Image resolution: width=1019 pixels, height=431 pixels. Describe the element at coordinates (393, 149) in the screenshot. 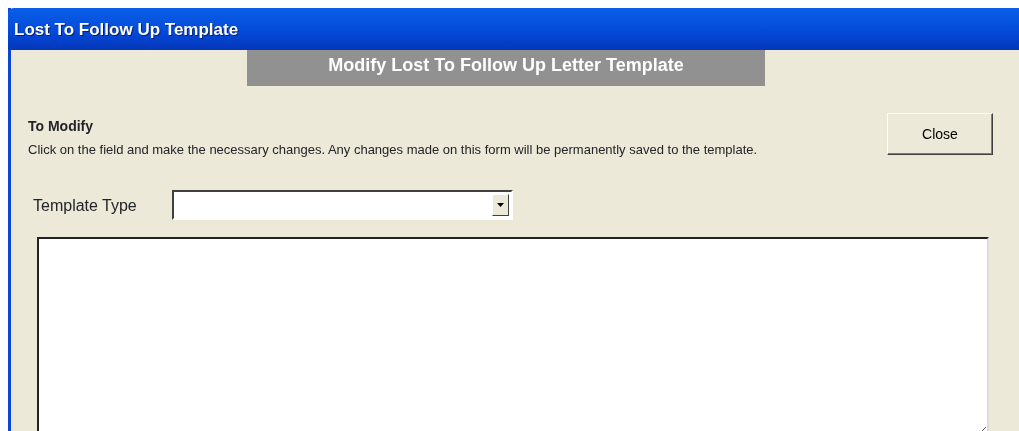

I see `instructions-text: Click on the field and make the necessary changes. Any changes made on this form will be permanently saved to the template.` at that location.